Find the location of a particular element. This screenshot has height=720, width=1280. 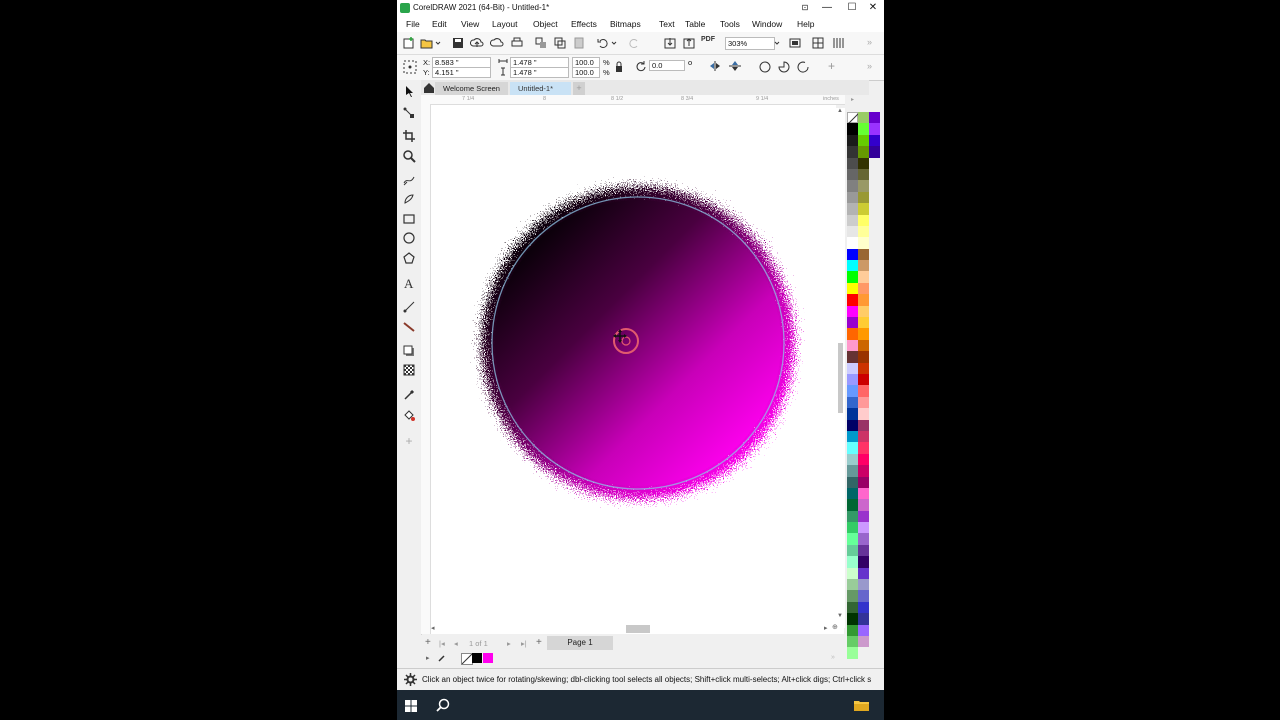

drop-shadow-tool-icon is located at coordinates (409, 351).